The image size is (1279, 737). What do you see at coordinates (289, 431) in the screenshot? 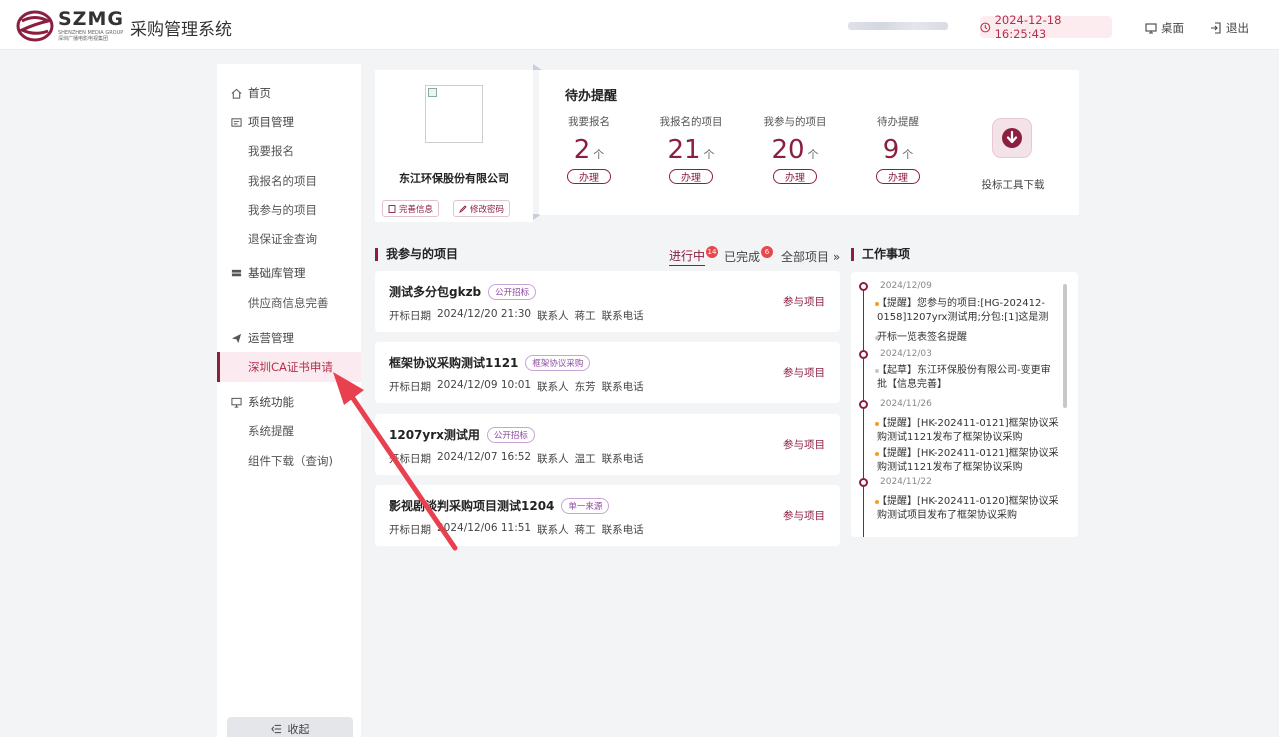
I see `sidebar-item-system-reminder: 系统提醒` at bounding box center [289, 431].